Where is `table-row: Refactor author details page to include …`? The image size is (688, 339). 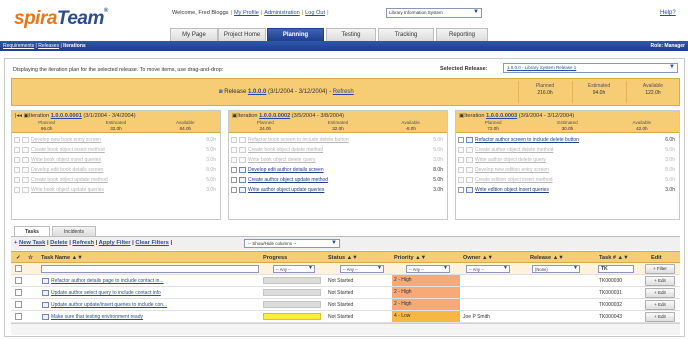 table-row: Refactor author details page to include … is located at coordinates (345, 281).